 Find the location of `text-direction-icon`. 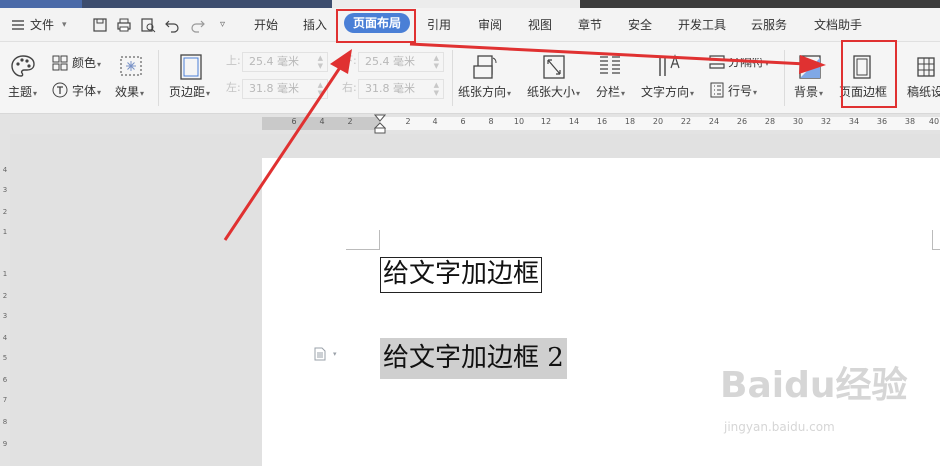

text-direction-icon is located at coordinates (669, 66).